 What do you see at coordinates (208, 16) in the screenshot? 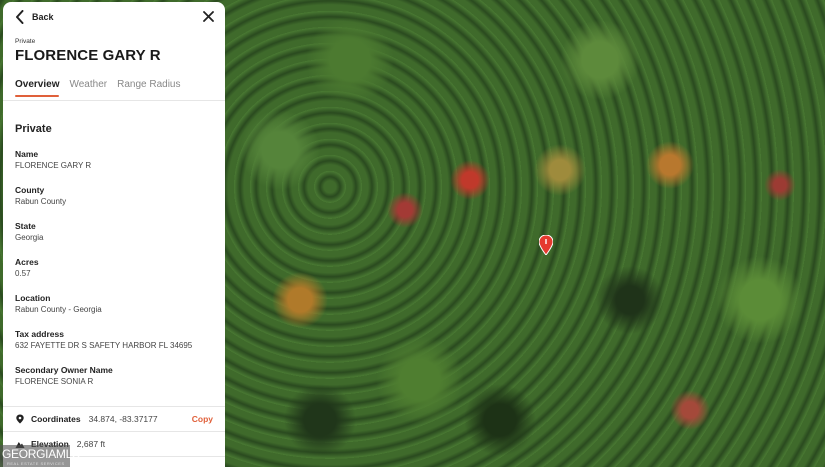
I see `close-icon` at bounding box center [208, 16].